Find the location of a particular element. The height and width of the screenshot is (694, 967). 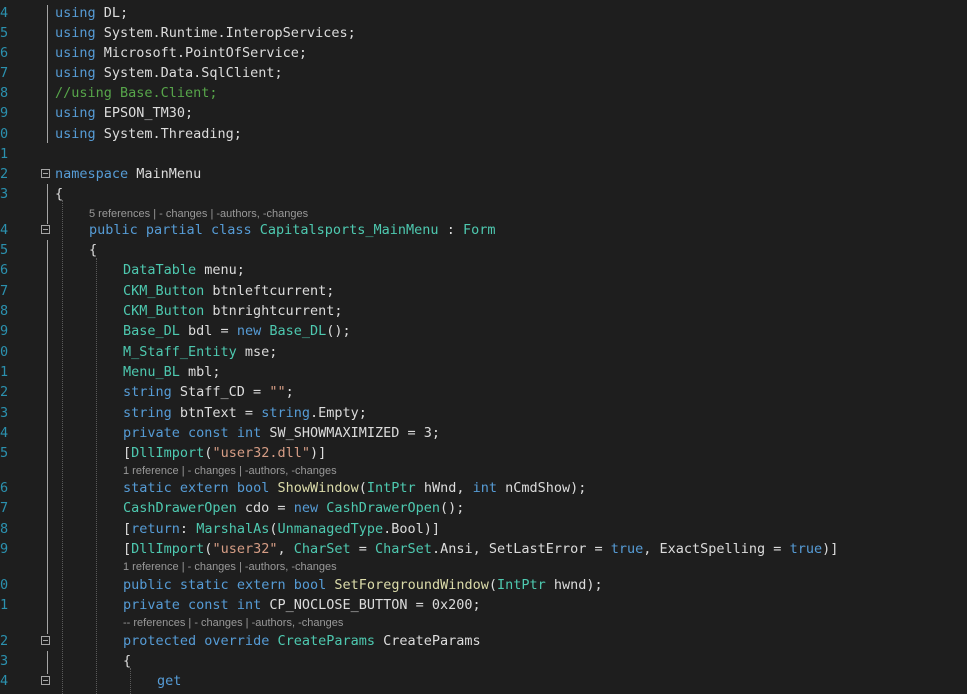

code-line: 1 is located at coordinates (483, 154).